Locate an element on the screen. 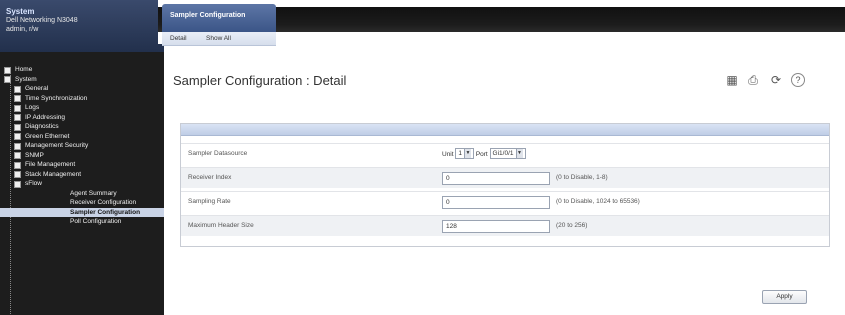  device-model: Dell Networking N3048 is located at coordinates (42, 20).